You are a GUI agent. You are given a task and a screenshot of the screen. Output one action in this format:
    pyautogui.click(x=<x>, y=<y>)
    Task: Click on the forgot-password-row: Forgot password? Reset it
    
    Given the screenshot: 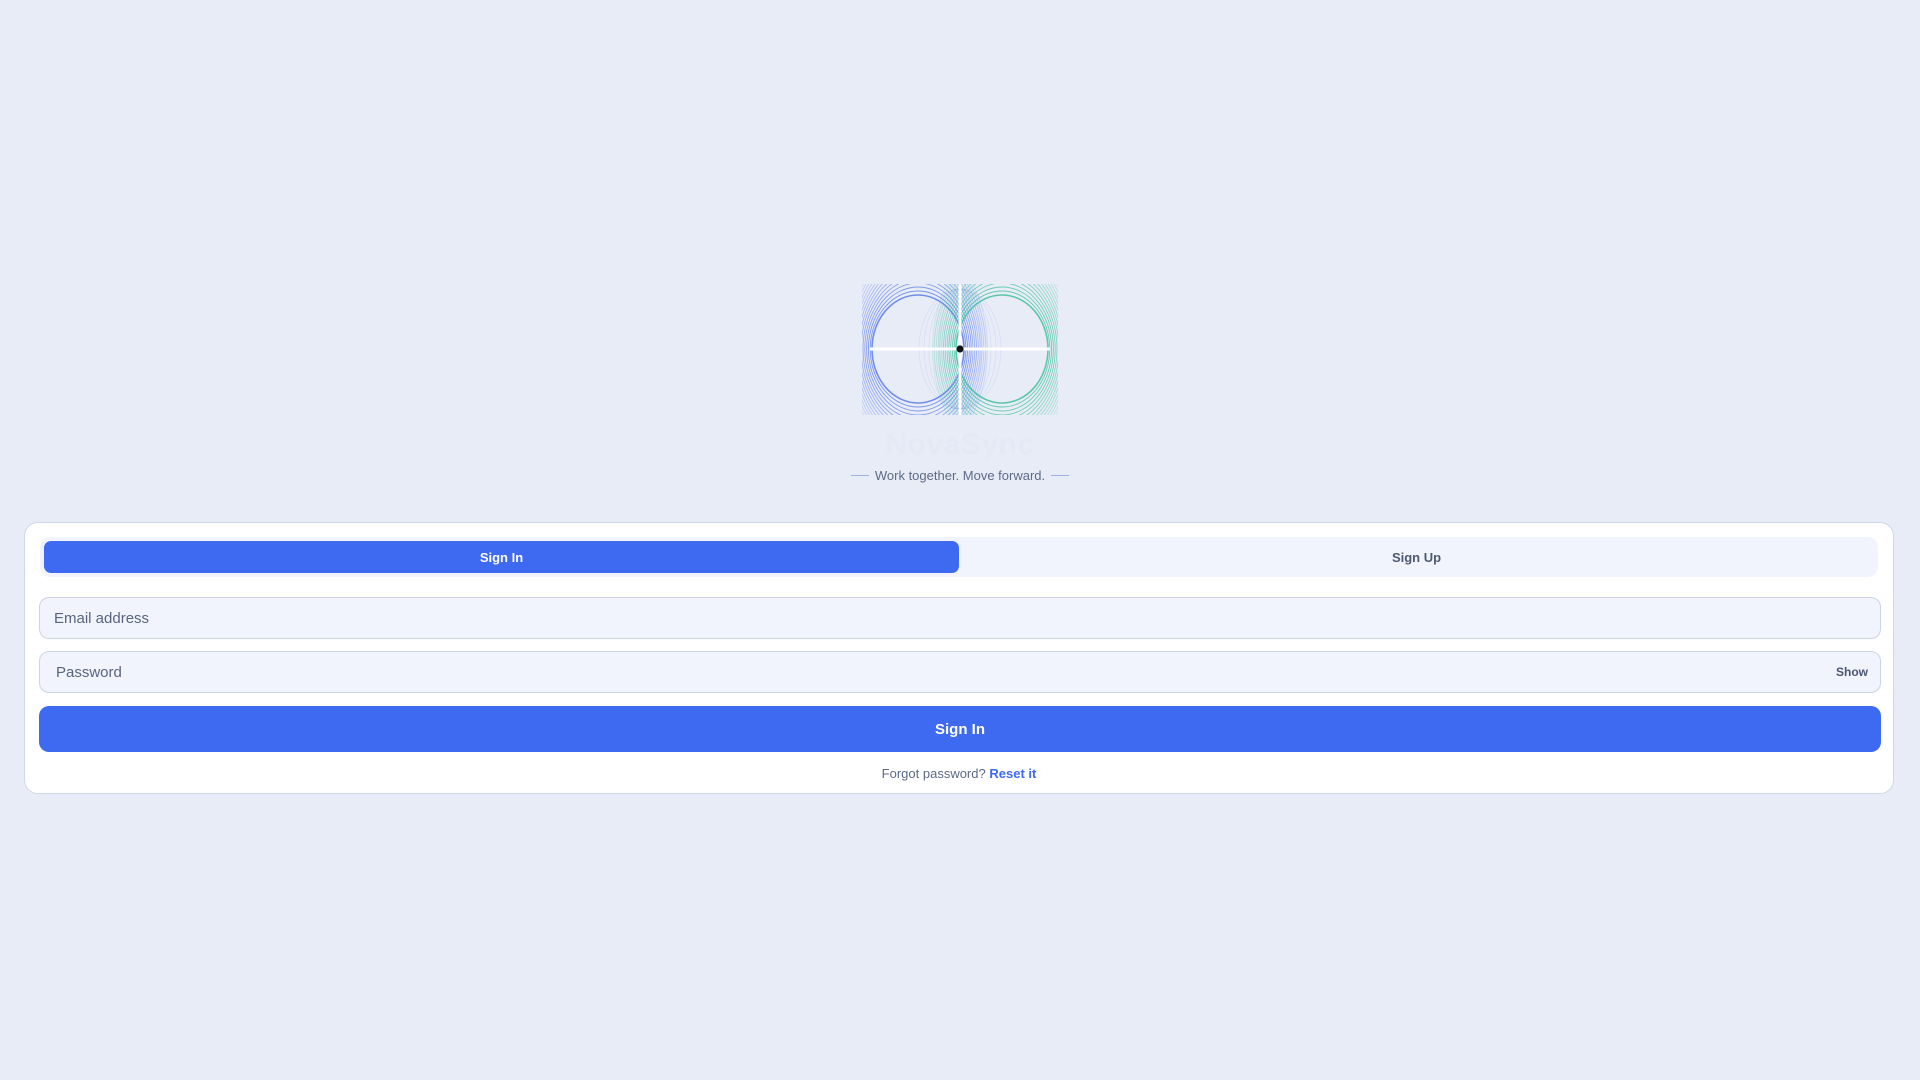 What is the action you would take?
    pyautogui.click(x=959, y=773)
    